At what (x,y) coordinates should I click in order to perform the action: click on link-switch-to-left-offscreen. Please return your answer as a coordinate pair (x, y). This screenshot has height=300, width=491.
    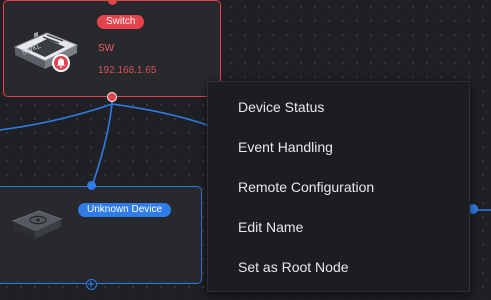
    Looking at the image, I should click on (56, 117).